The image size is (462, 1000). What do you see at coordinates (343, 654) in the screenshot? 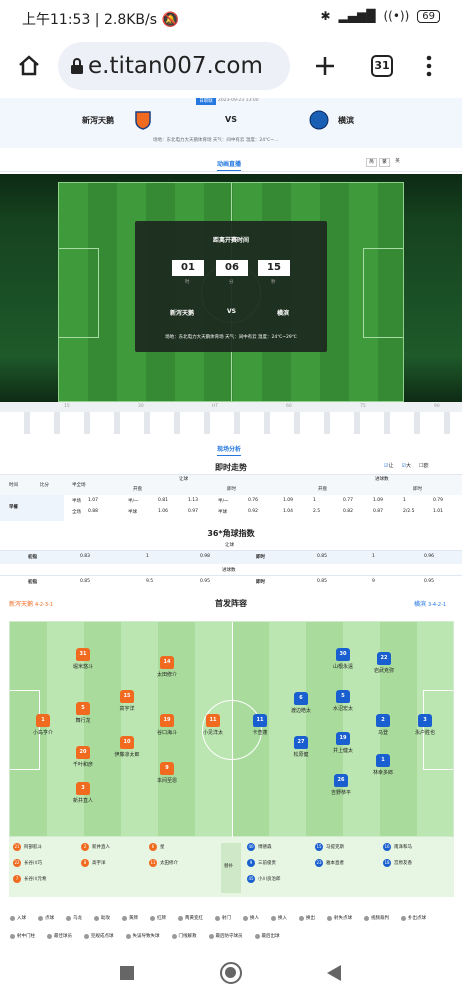
I see `away_players-jersey: 30` at bounding box center [343, 654].